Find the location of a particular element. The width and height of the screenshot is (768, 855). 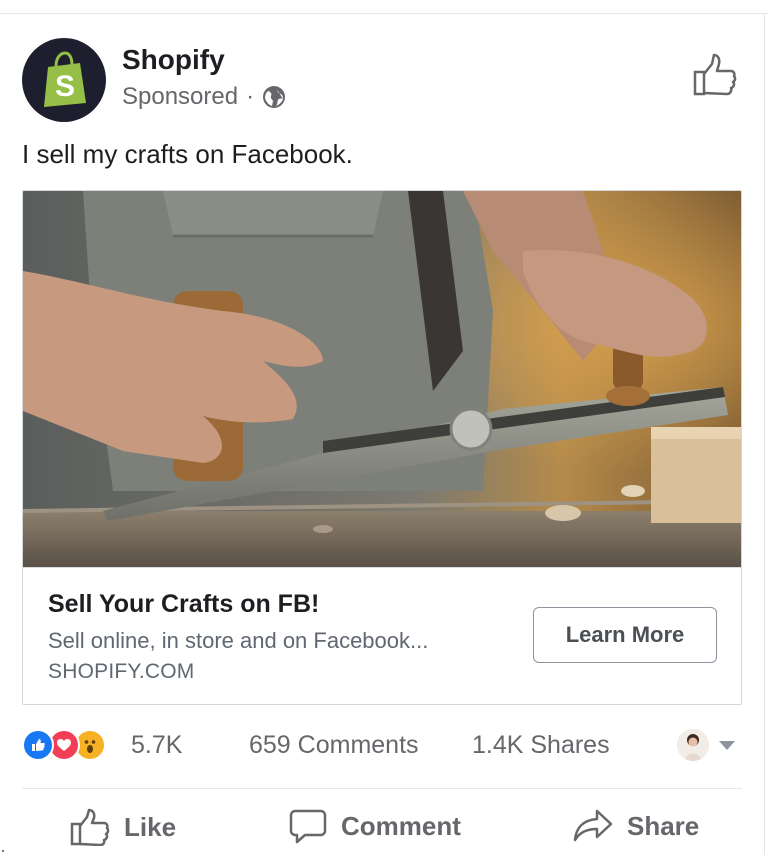

like-label: Like is located at coordinates (150, 826).